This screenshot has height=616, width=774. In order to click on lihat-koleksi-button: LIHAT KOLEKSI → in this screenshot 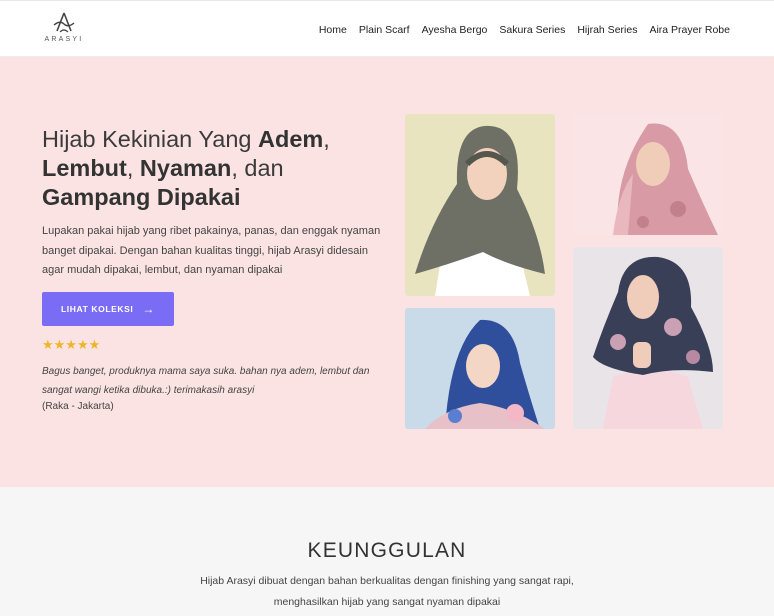, I will do `click(108, 309)`.